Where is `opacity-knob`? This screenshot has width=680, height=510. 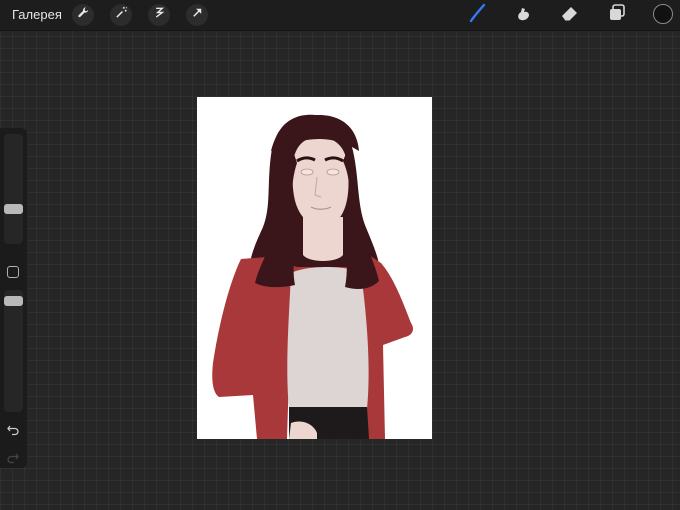
opacity-knob is located at coordinates (13, 300).